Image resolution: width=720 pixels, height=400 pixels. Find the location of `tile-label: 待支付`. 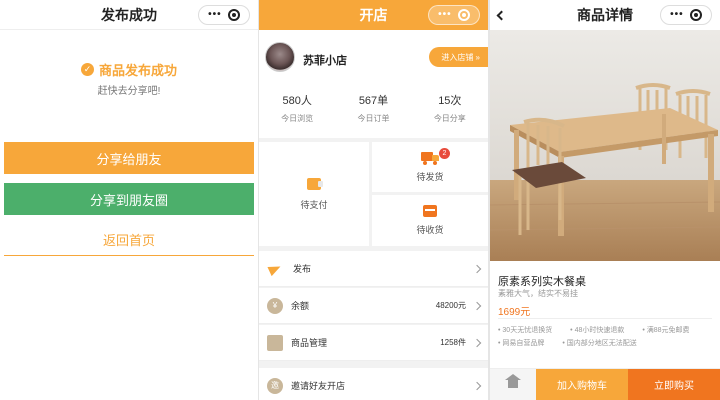

tile-label: 待支付 is located at coordinates (314, 204).